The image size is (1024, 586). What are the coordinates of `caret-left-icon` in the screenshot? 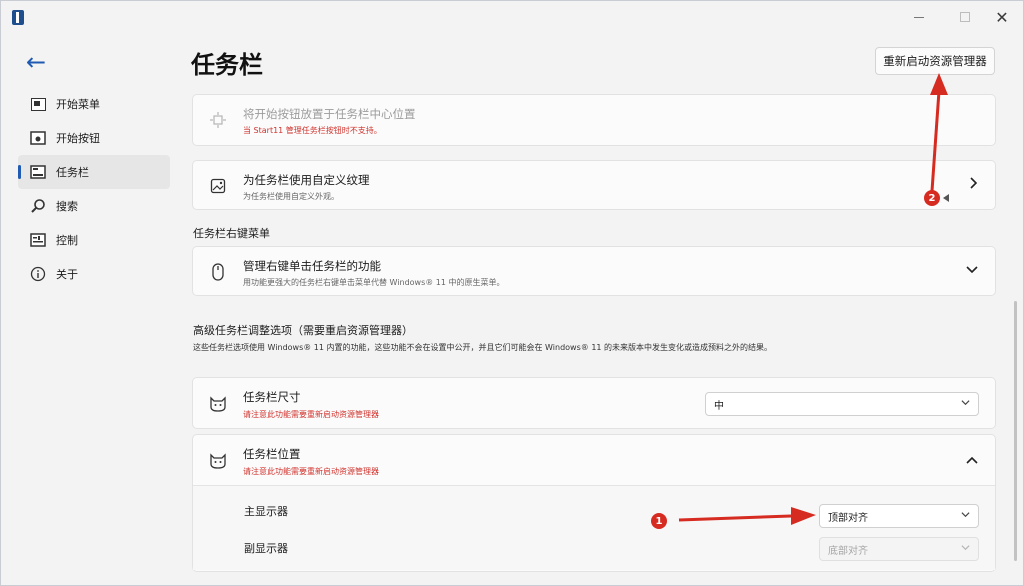 It's located at (946, 198).